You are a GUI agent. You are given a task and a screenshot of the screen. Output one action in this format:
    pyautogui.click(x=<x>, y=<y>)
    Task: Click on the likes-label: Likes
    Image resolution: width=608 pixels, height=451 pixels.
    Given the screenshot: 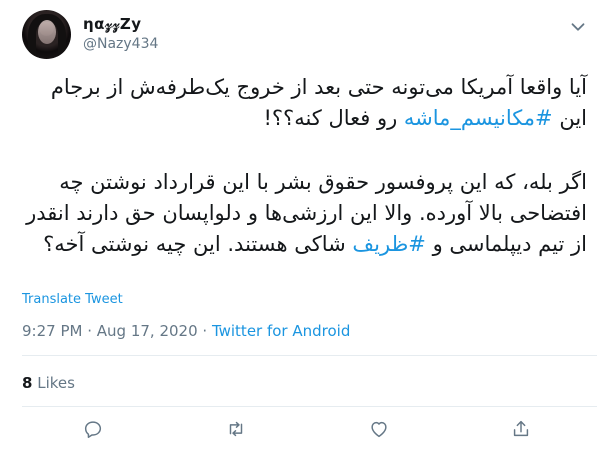 What is the action you would take?
    pyautogui.click(x=56, y=383)
    